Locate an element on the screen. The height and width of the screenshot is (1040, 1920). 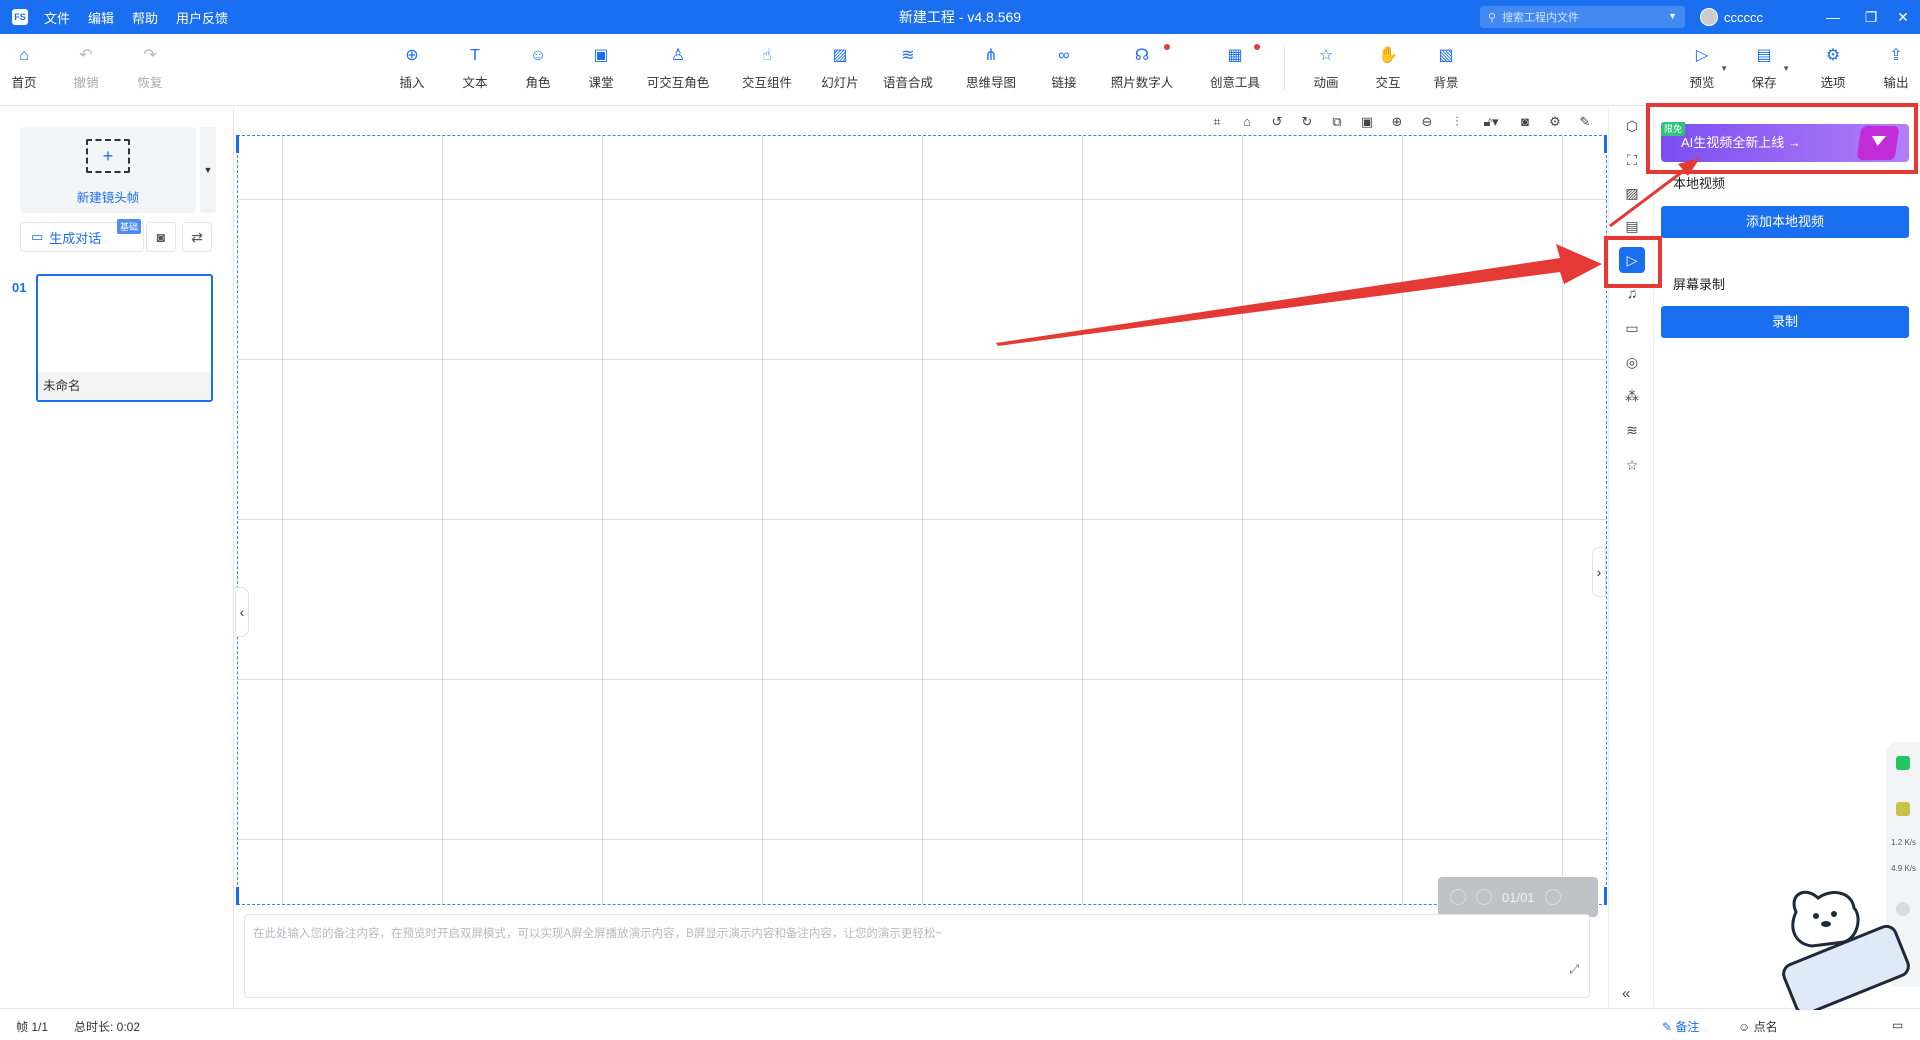
page-navigator: 01/01 is located at coordinates (1518, 897).